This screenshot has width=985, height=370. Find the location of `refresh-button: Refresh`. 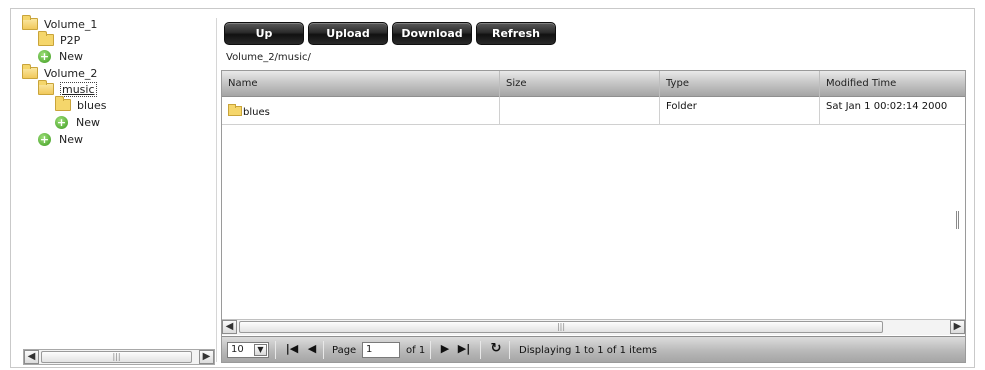

refresh-button: Refresh is located at coordinates (516, 33).